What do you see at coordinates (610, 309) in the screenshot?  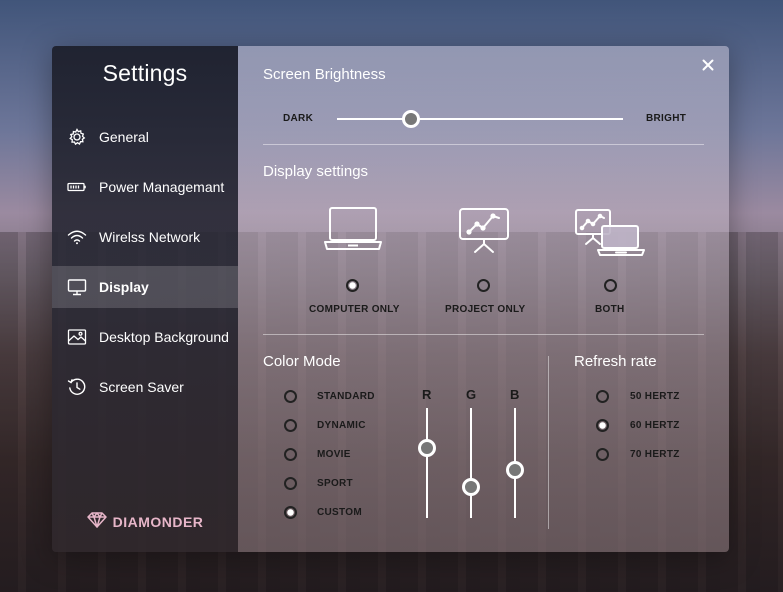 I see `display-option-label: BOTH` at bounding box center [610, 309].